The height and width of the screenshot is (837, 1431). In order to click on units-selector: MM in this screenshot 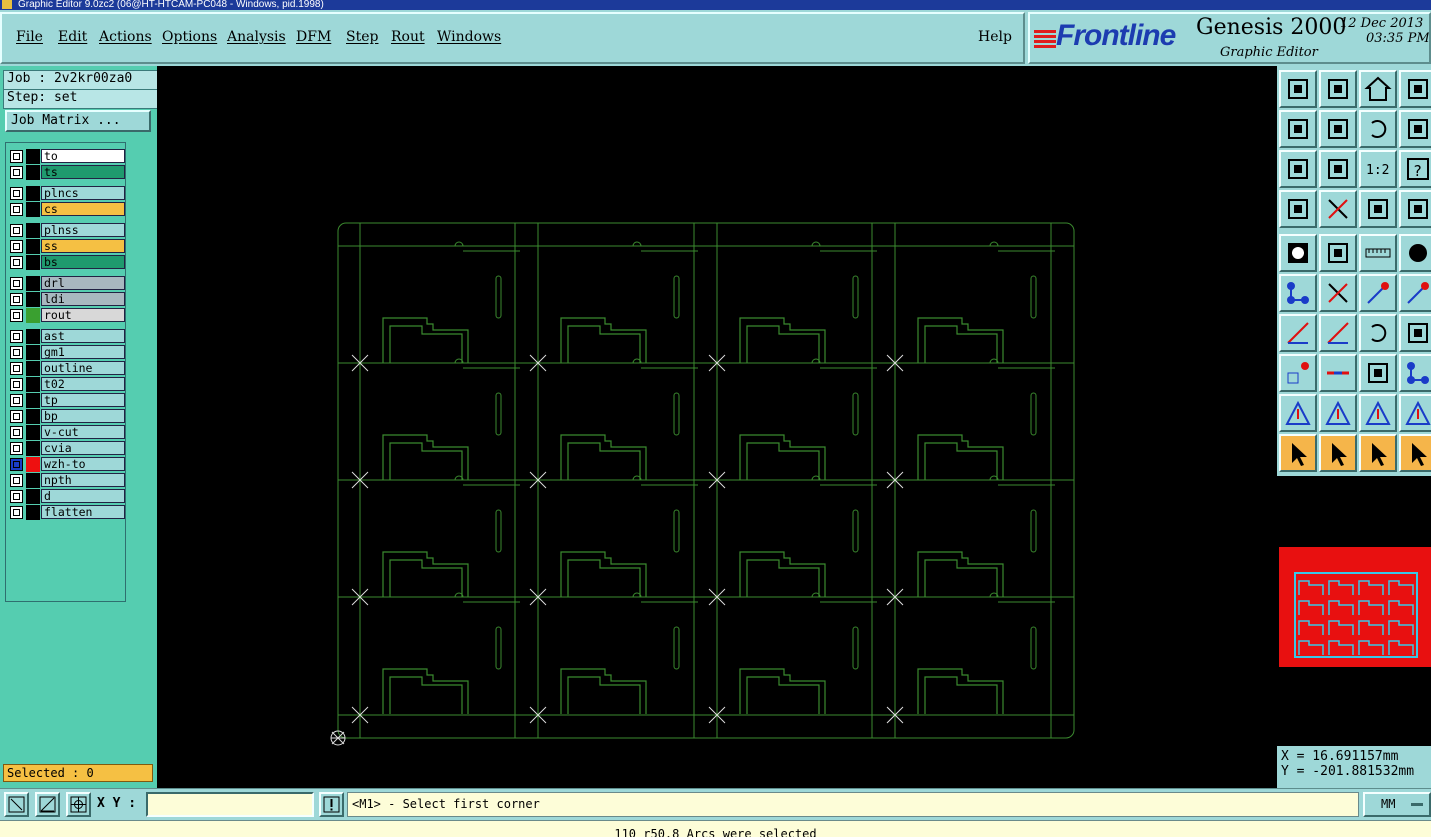, I will do `click(1397, 804)`.